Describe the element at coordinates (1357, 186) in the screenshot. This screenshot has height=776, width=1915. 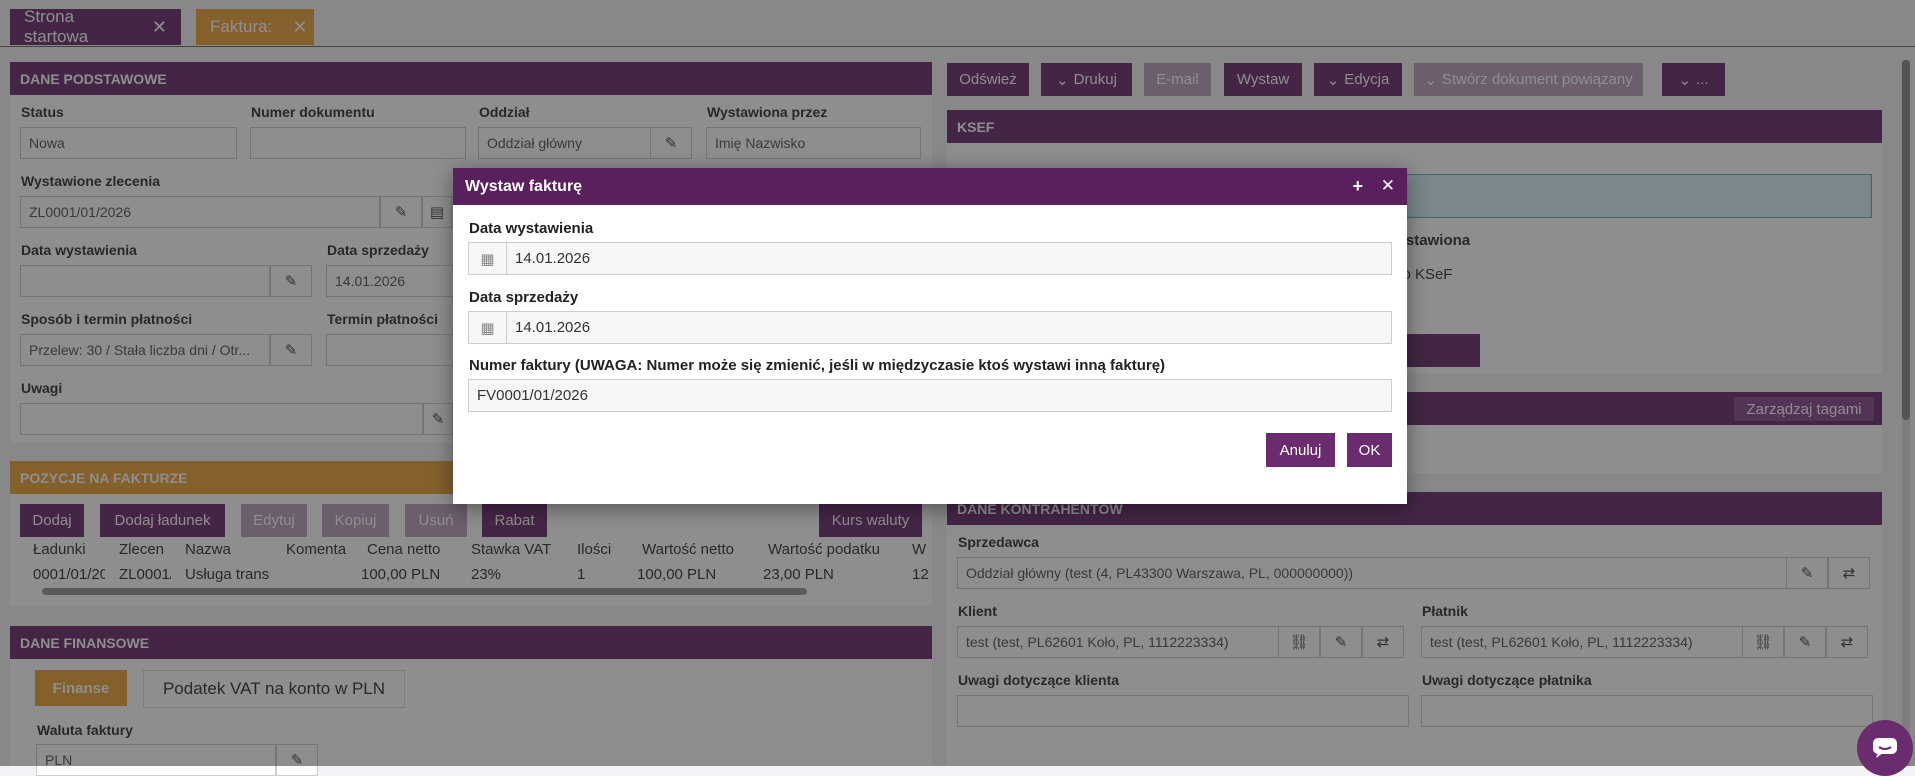
I see `maximize-icon: +` at that location.